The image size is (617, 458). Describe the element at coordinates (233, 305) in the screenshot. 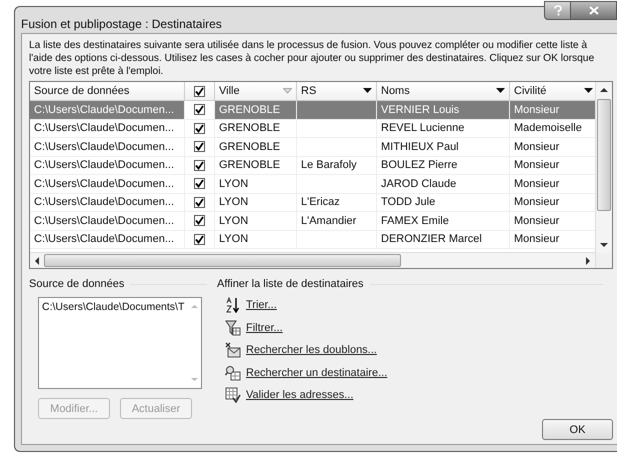

I see `sort-icon` at that location.